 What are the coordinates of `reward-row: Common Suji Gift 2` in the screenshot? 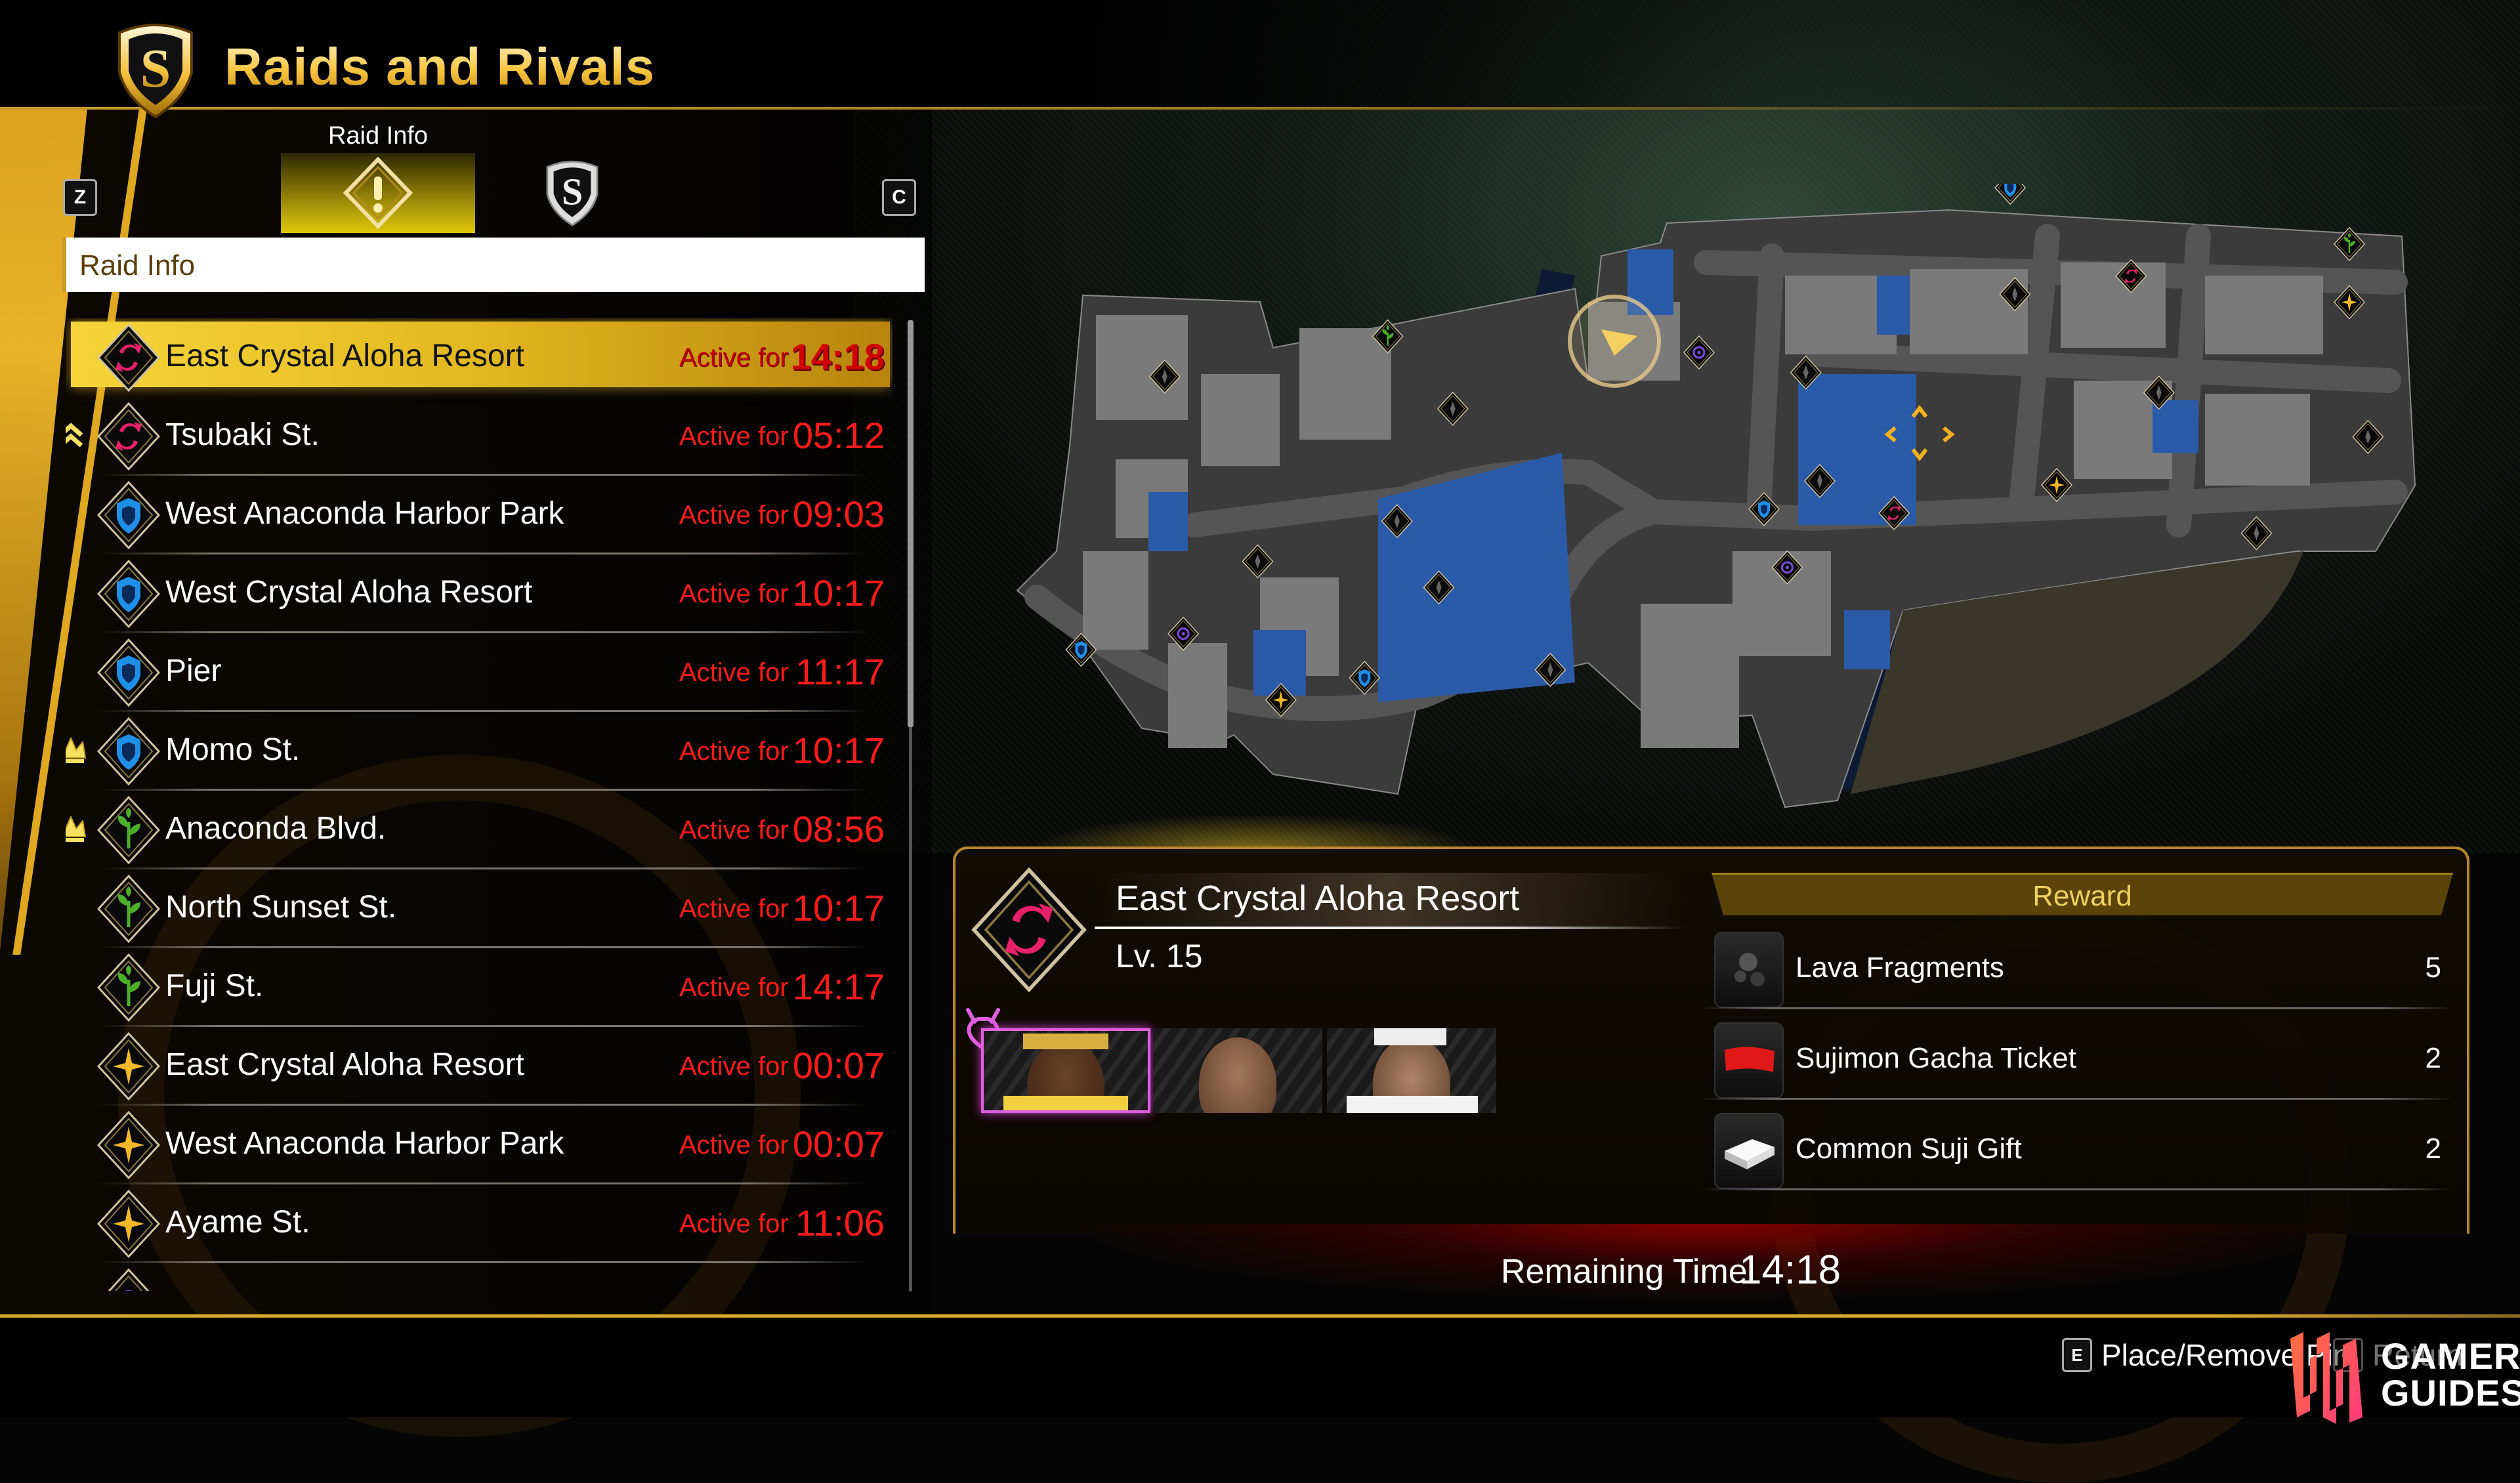 It's located at (2077, 1145).